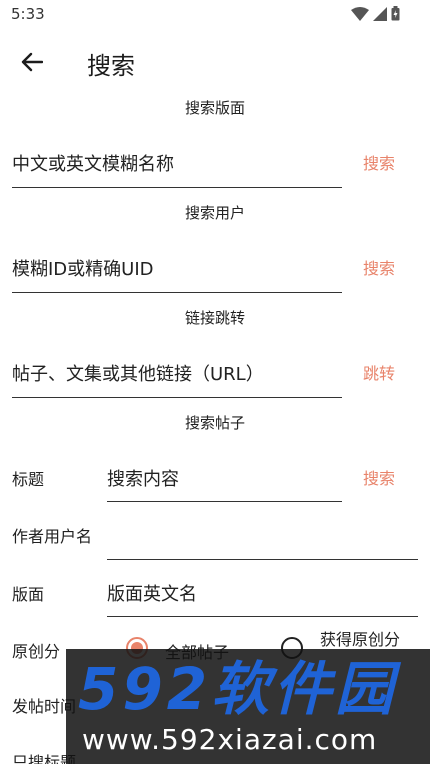  I want to click on section-title-board: 搜索版面, so click(214, 108).